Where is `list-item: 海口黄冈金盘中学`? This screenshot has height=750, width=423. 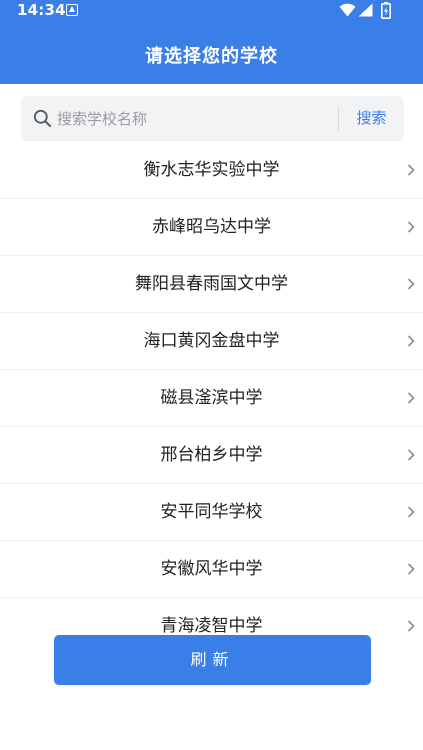
list-item: 海口黄冈金盘中学 is located at coordinates (211, 341).